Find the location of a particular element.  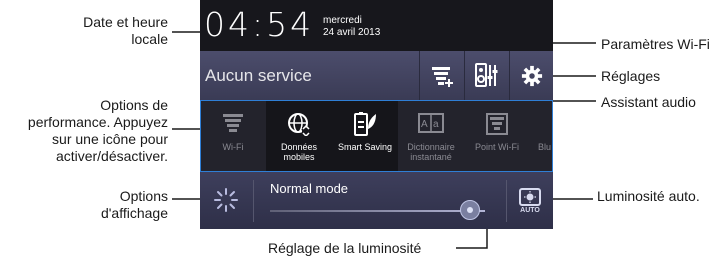

display-options-button is located at coordinates (226, 200).